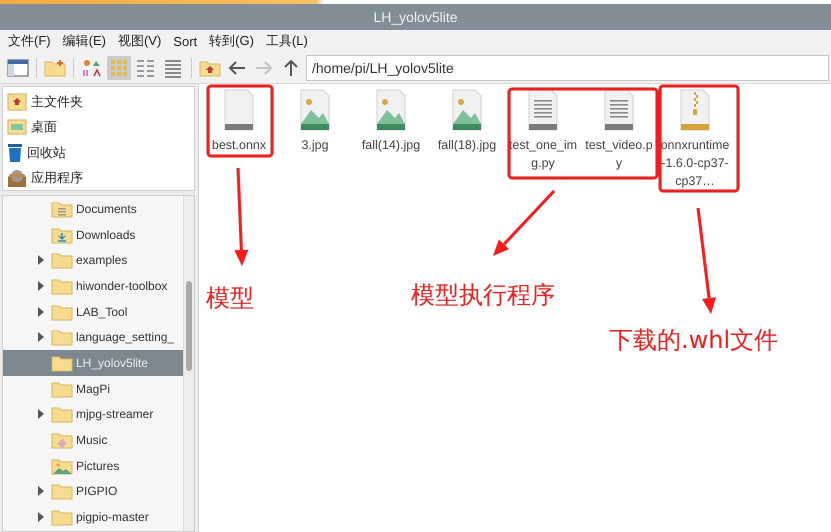 This screenshot has width=831, height=532. I want to click on file-name: test_video.py, so click(619, 154).